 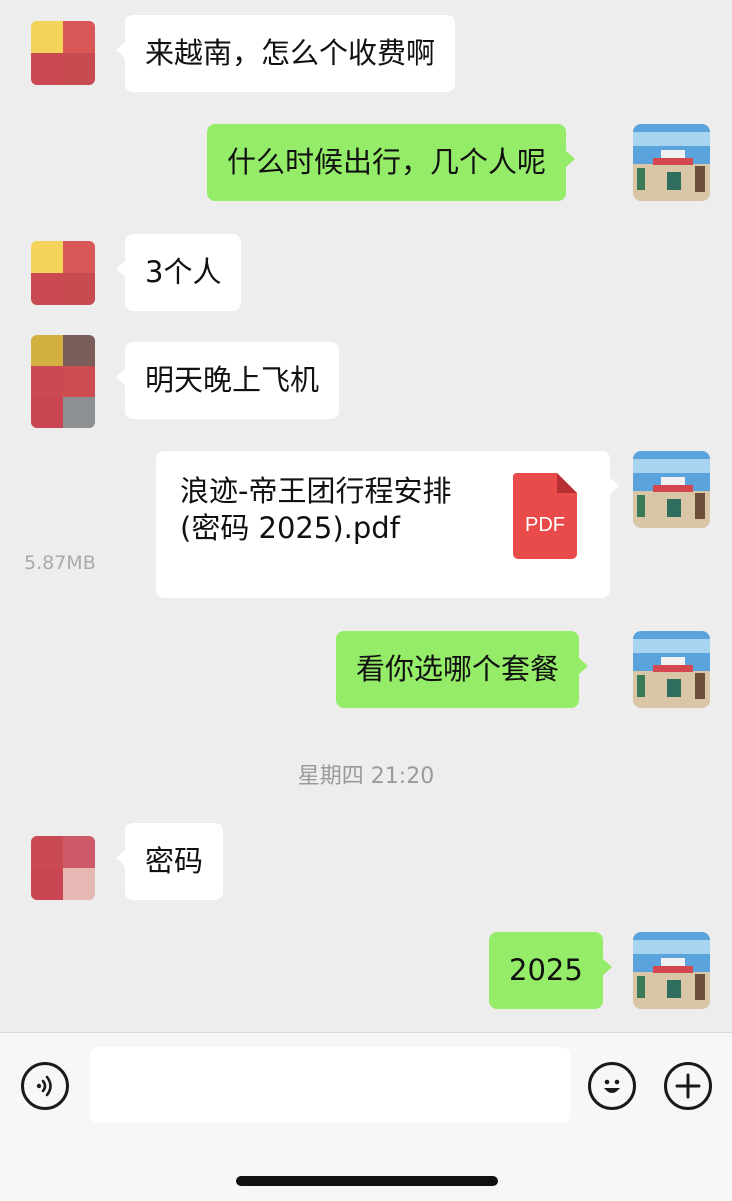 What do you see at coordinates (174, 861) in the screenshot?
I see `message-text: 密码` at bounding box center [174, 861].